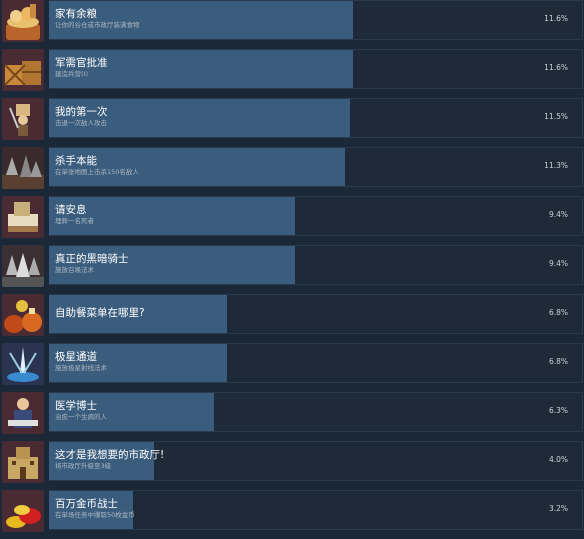  What do you see at coordinates (23, 70) in the screenshot?
I see `supply-crates-icon` at bounding box center [23, 70].